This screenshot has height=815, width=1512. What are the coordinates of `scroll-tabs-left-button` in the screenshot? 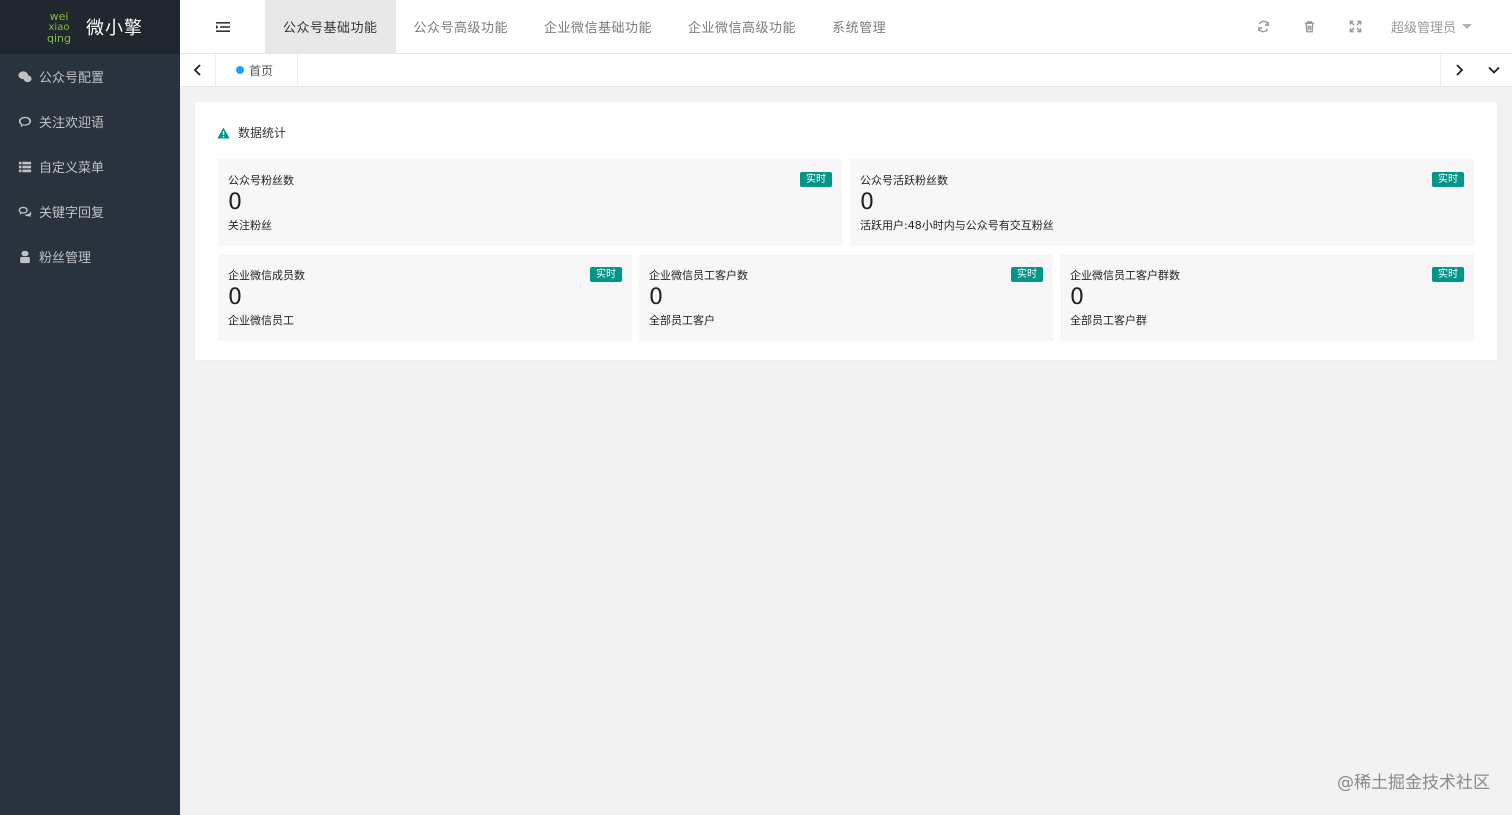 It's located at (198, 70).